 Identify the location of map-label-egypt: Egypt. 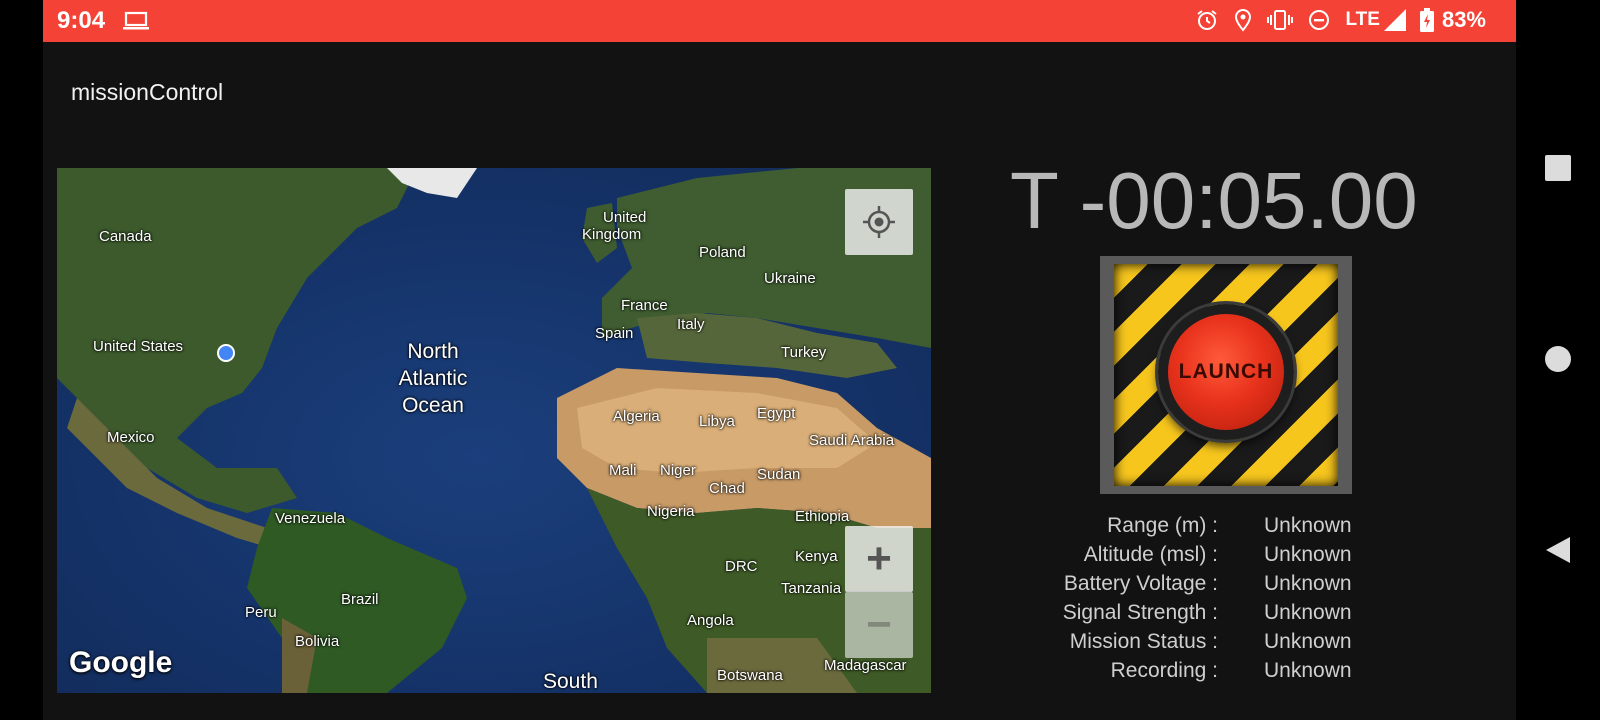
(776, 413).